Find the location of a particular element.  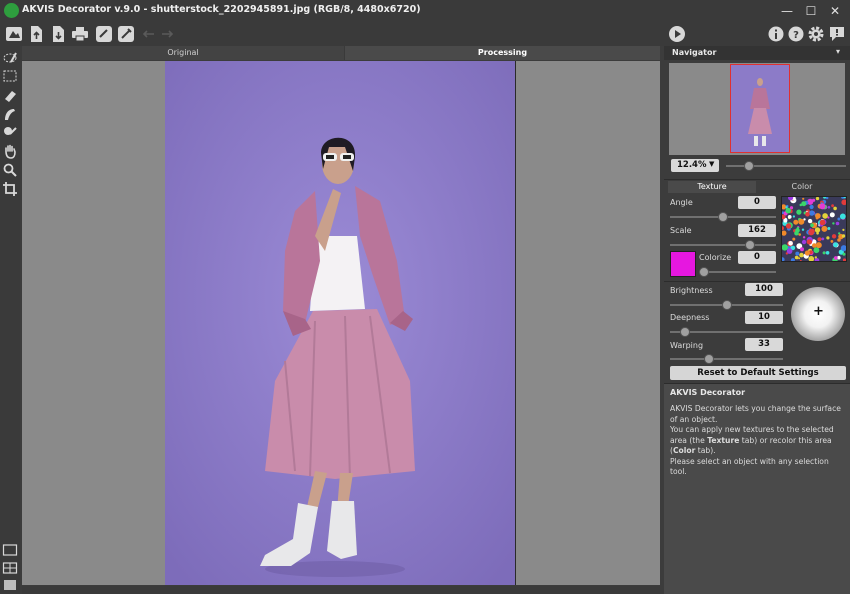

tab-processing: Processing is located at coordinates (502, 53).